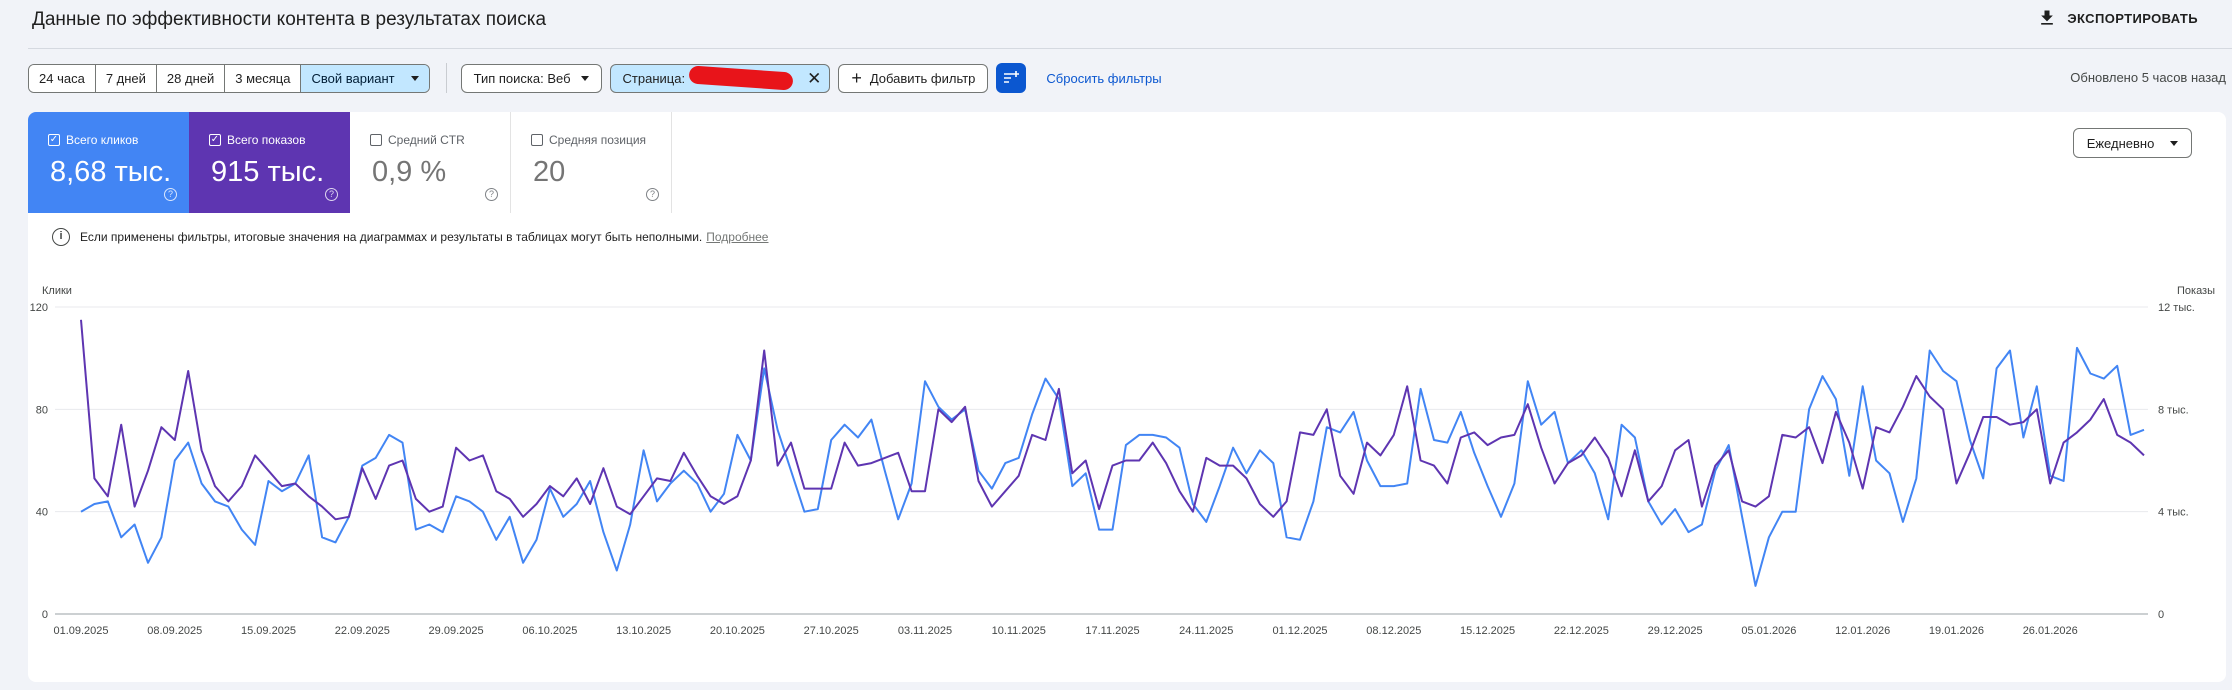 The height and width of the screenshot is (690, 2232). Describe the element at coordinates (111, 172) in the screenshot. I see `metric-clicks-value: 8,68 тыс.` at that location.